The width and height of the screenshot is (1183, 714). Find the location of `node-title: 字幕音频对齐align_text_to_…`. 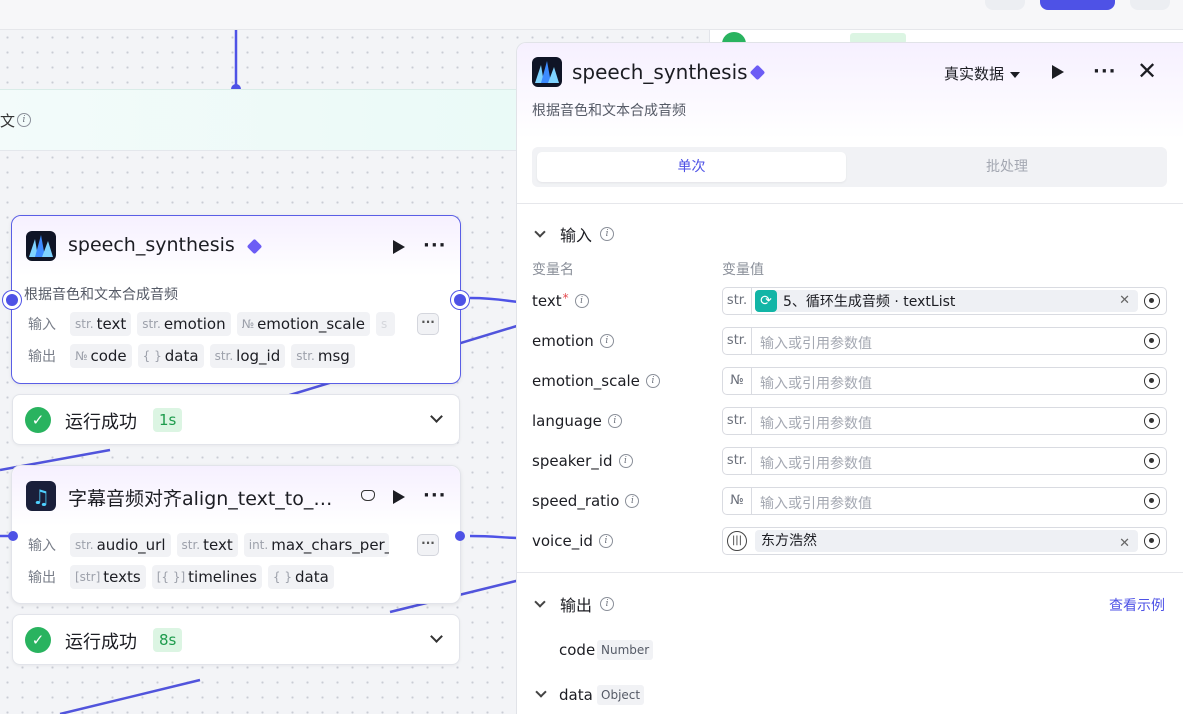

node-title: 字幕音频对齐align_text_to_… is located at coordinates (200, 499).